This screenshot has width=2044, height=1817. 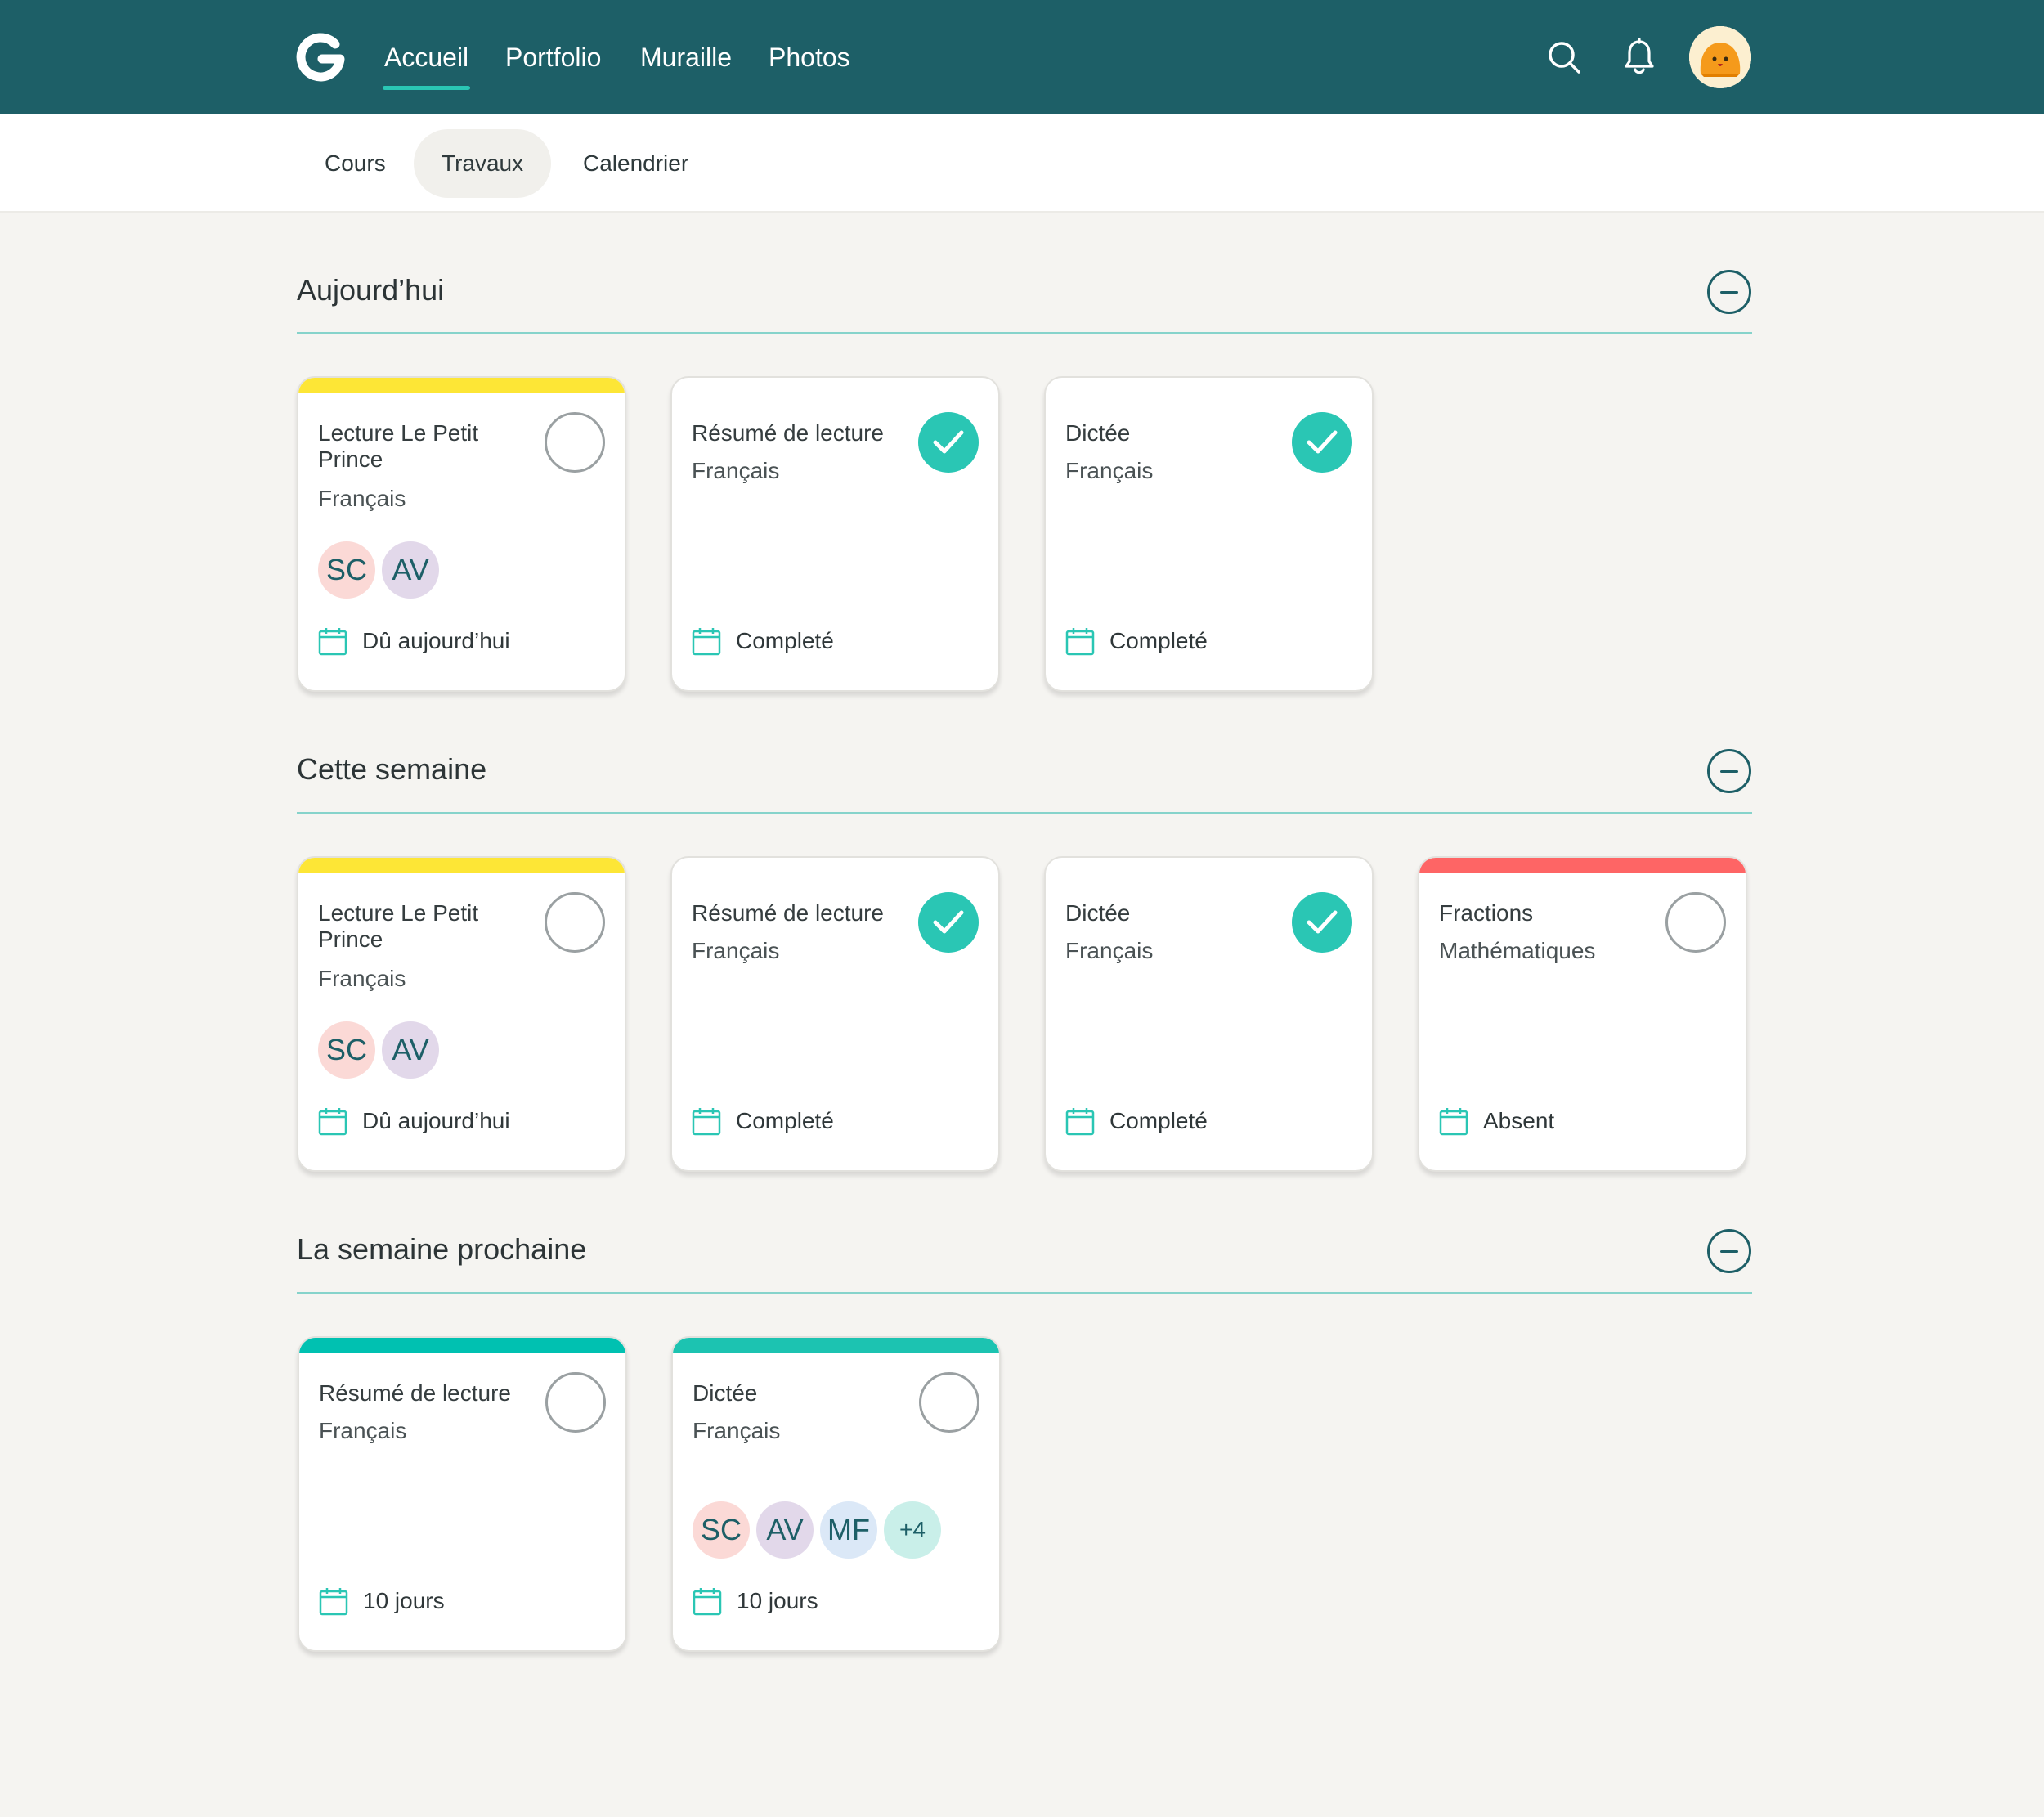 I want to click on sub-navigation: Cours Travaux Calendrier, so click(x=1022, y=163).